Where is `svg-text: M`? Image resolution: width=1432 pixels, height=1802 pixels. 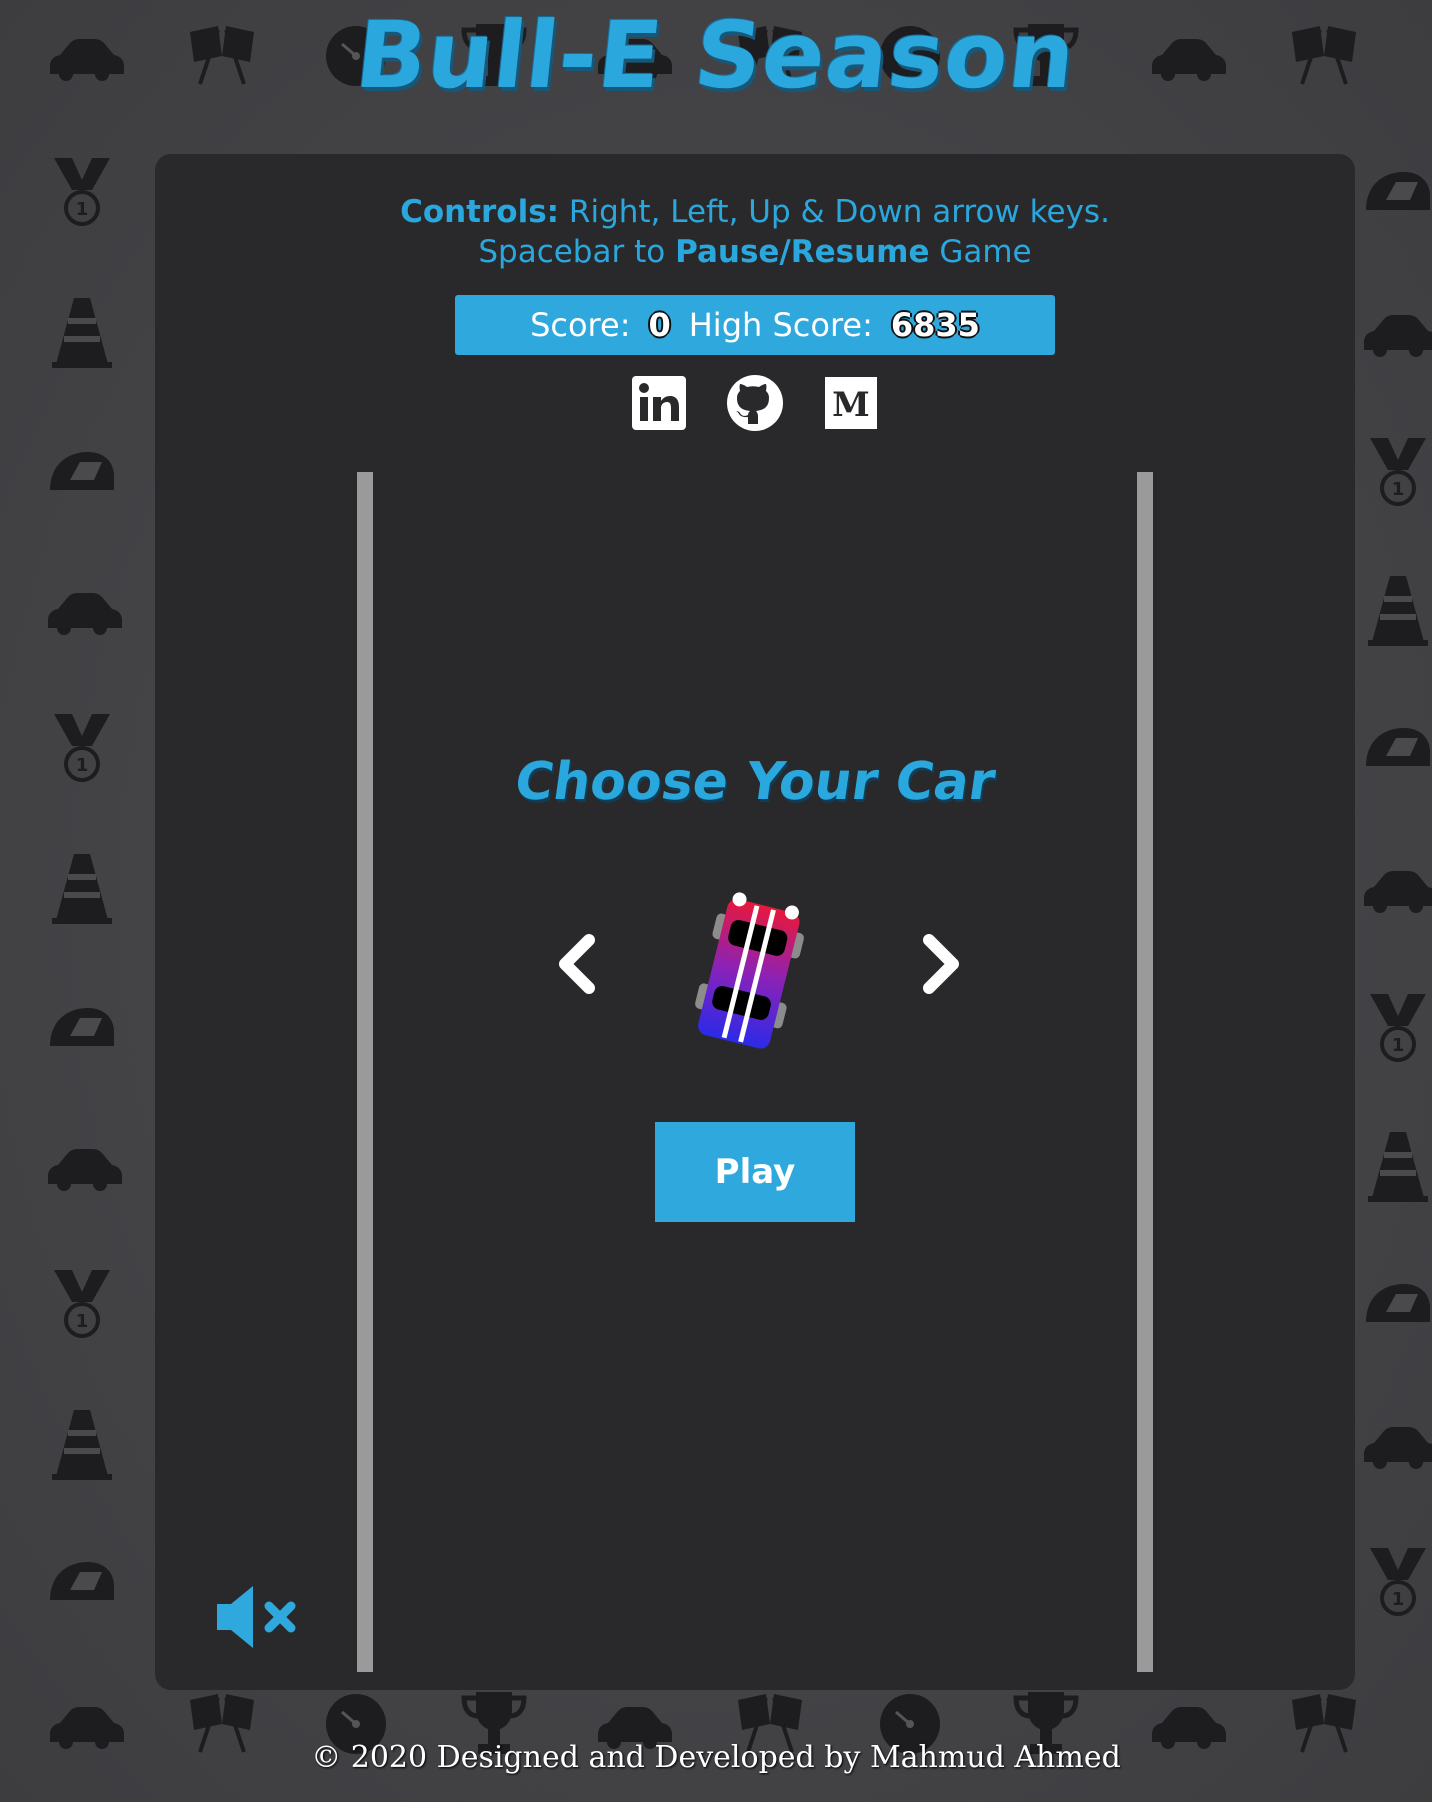
svg-text: M is located at coordinates (851, 405).